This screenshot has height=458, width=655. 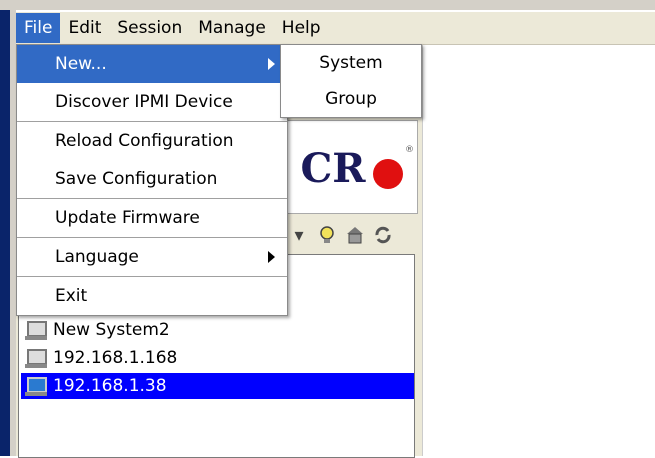 What do you see at coordinates (110, 386) in the screenshot?
I see `tree-item-label: 192.168.1.38` at bounding box center [110, 386].